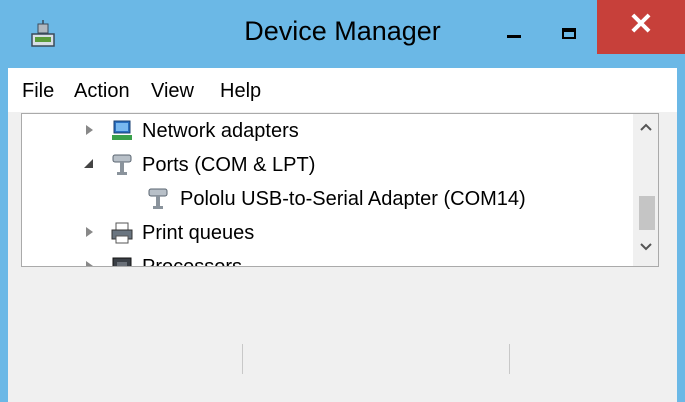  What do you see at coordinates (240, 91) in the screenshot?
I see `menu-help: Help` at bounding box center [240, 91].